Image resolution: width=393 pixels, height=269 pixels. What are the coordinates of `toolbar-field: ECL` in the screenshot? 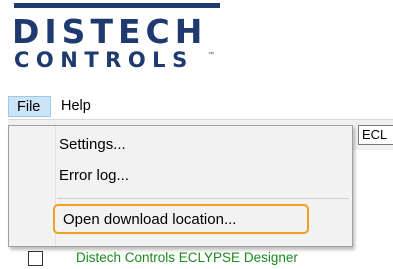 It's located at (375, 135).